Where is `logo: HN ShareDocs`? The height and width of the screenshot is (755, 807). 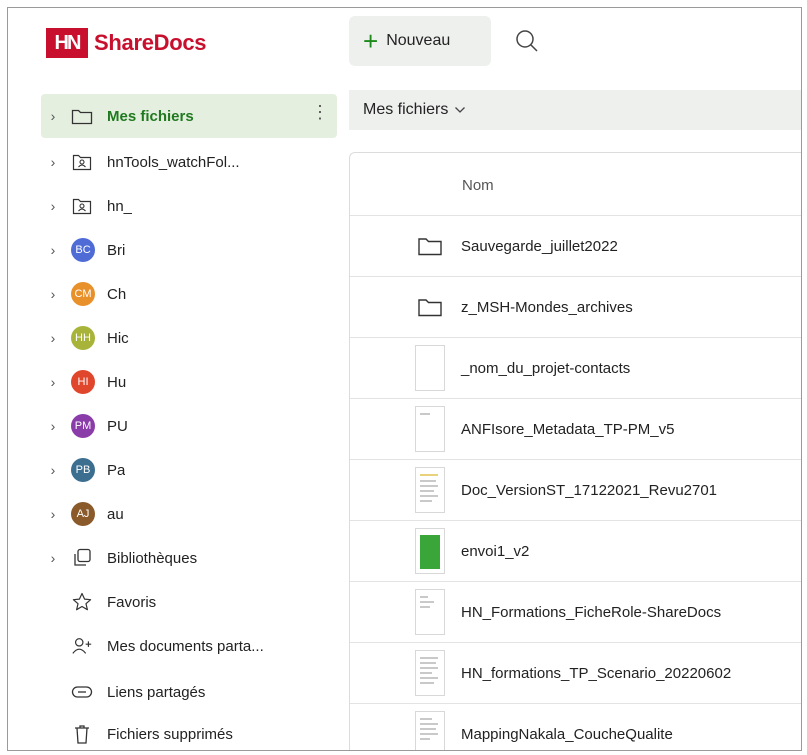 logo: HN ShareDocs is located at coordinates (126, 43).